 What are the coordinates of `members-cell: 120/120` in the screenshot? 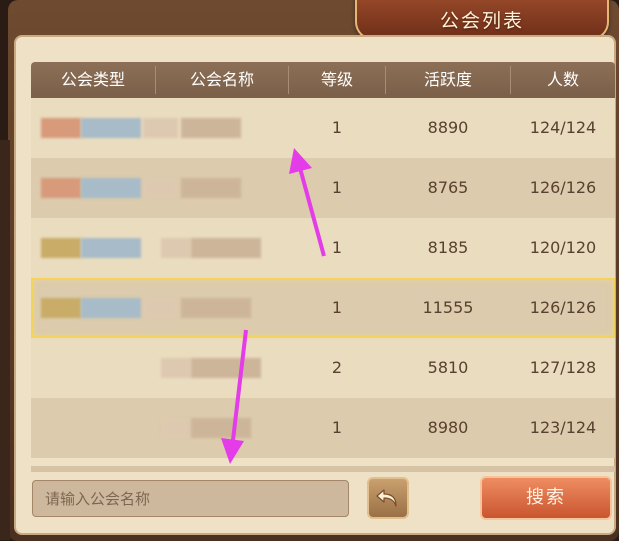 It's located at (563, 247).